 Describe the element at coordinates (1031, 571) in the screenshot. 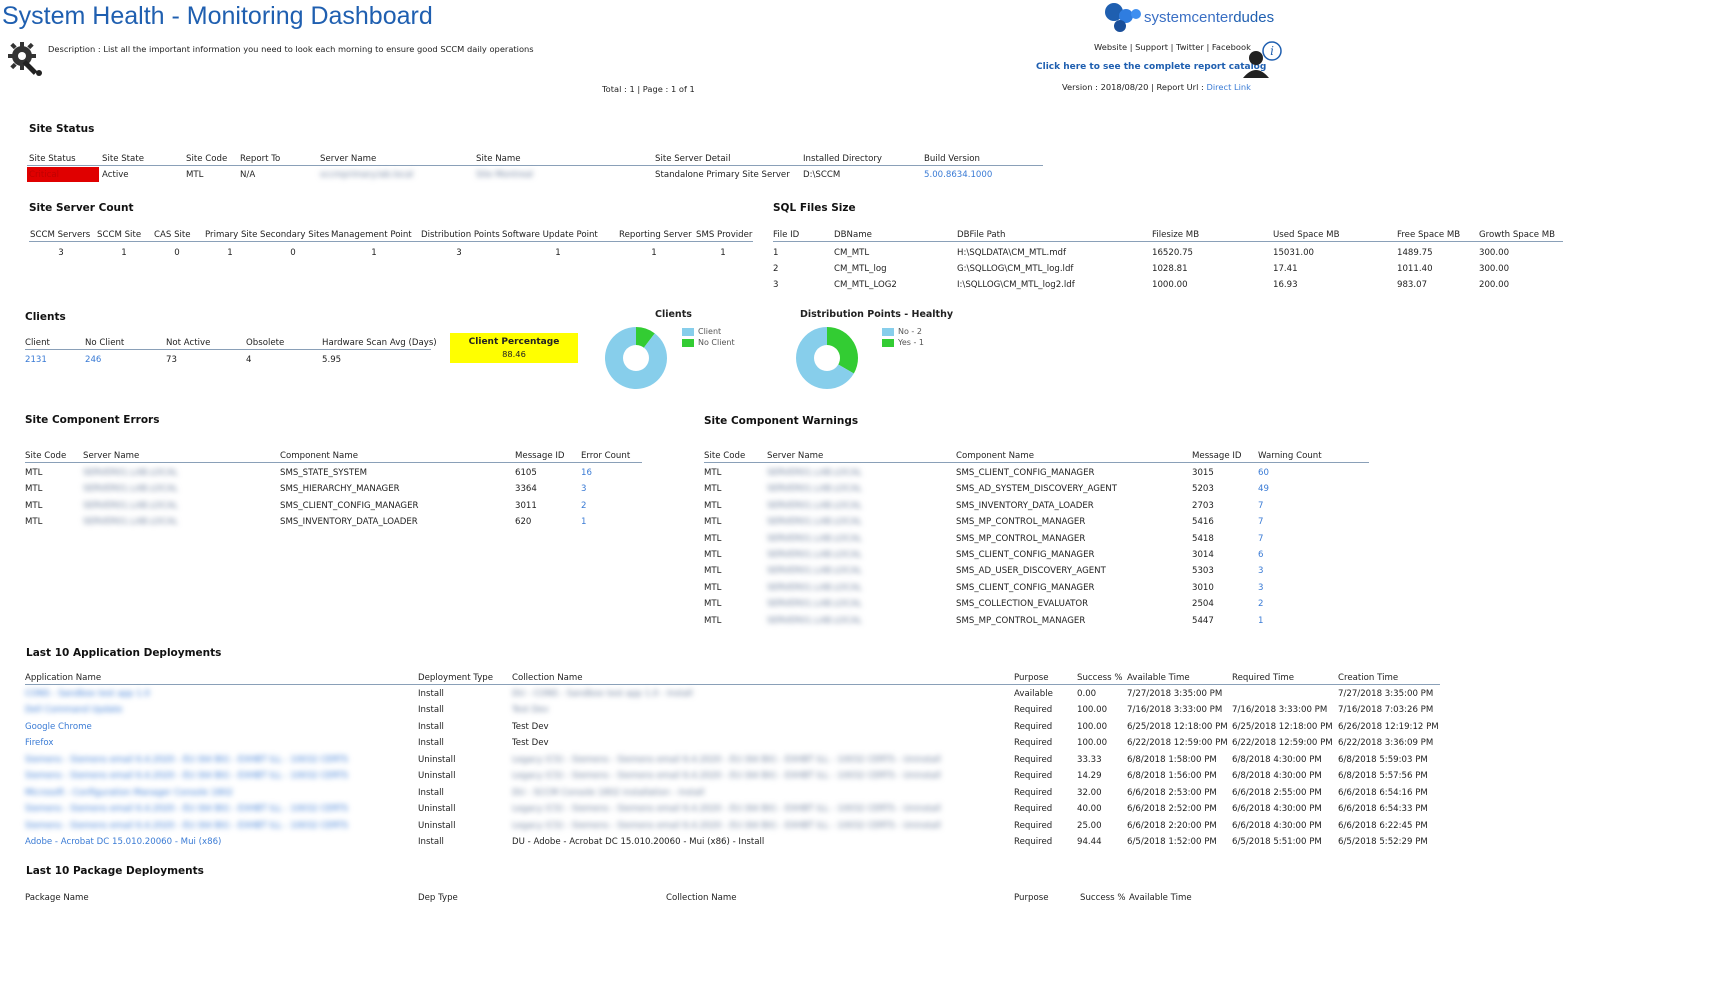

I see `component-name-cell: SMS_AD_USER_DISCOVERY_AGENT` at that location.